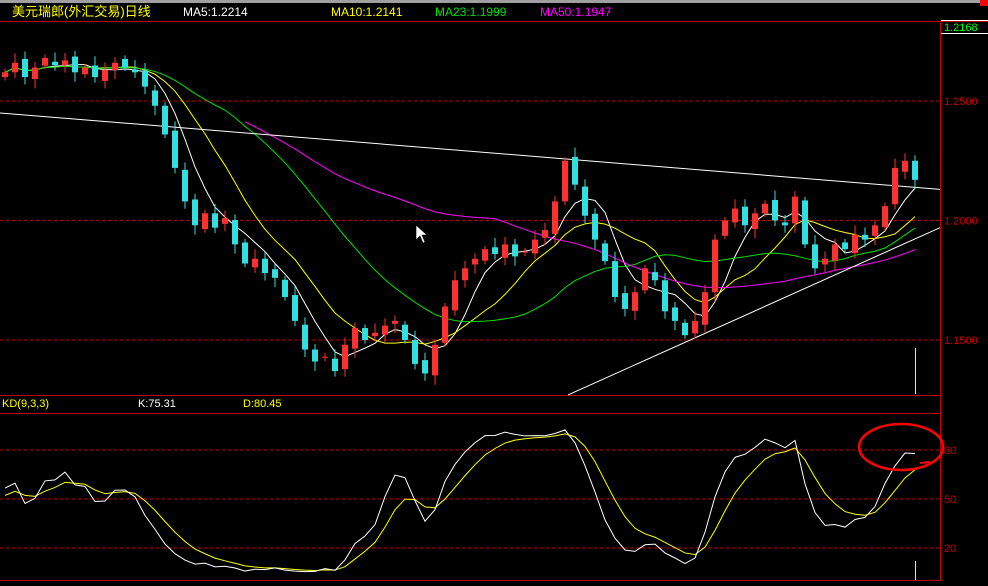 This screenshot has height=586, width=988. Describe the element at coordinates (961, 341) in the screenshot. I see `price-tick-label: 1.1500` at that location.